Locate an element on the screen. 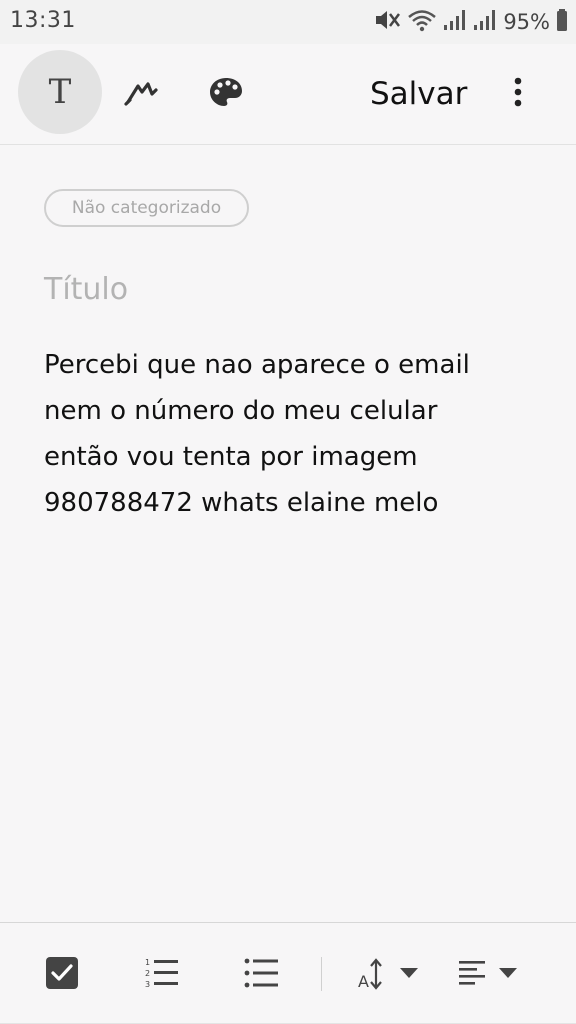 This screenshot has width=576, height=1024. checkbox-button is located at coordinates (62, 975).